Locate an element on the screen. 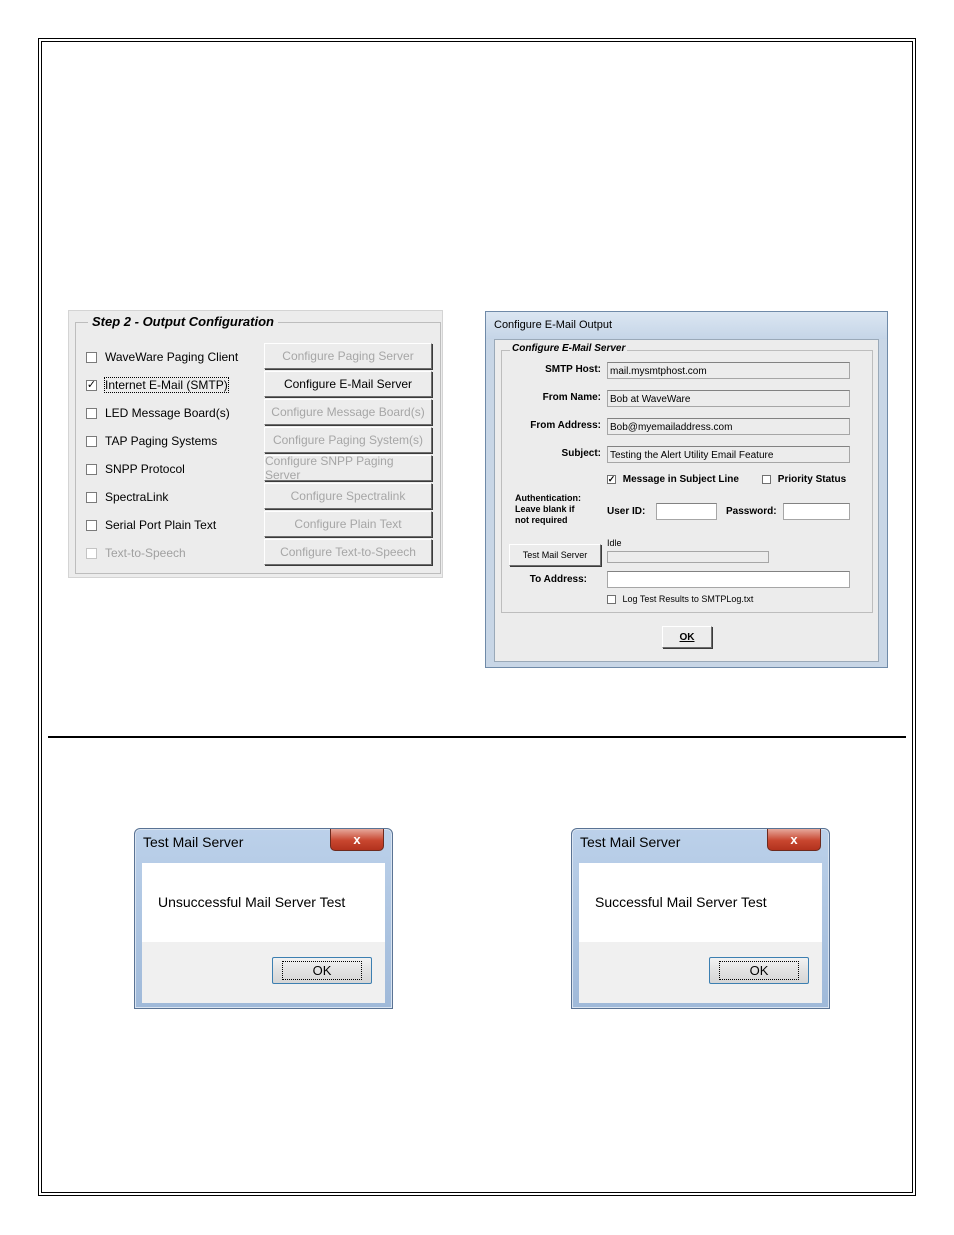  user-id-field is located at coordinates (686, 511).